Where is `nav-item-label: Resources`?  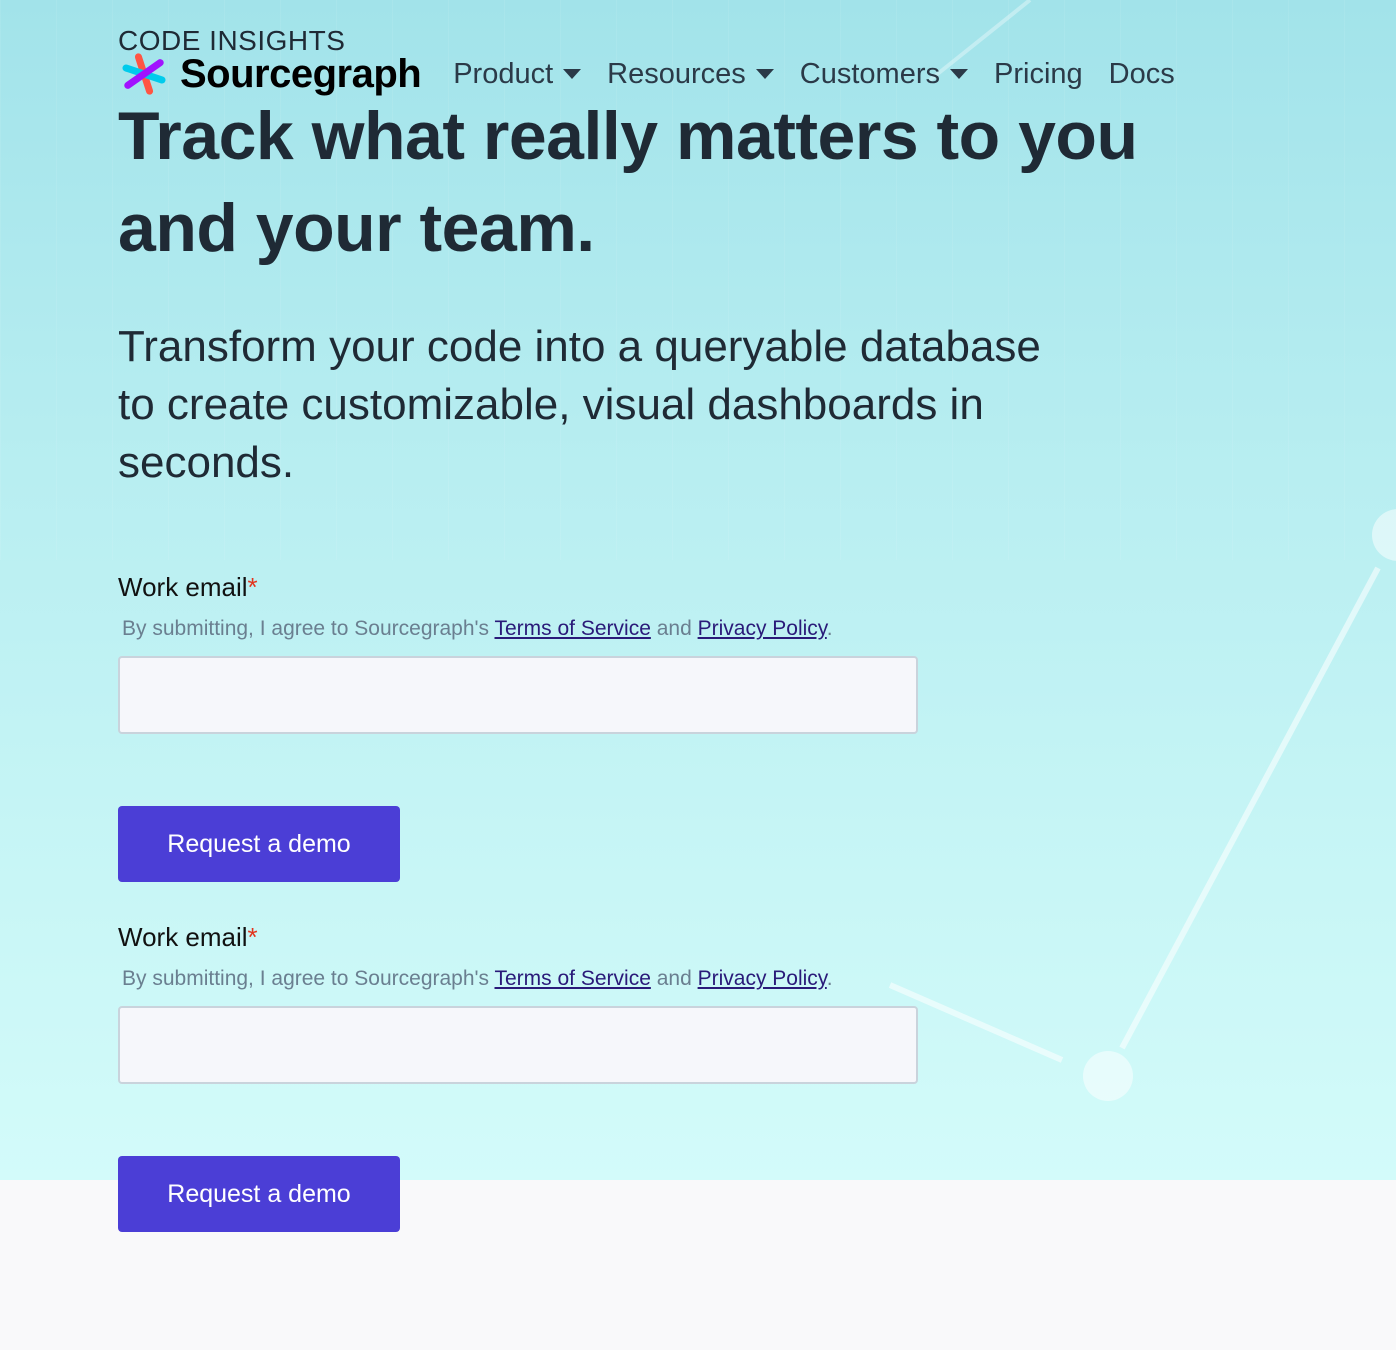
nav-item-label: Resources is located at coordinates (676, 73).